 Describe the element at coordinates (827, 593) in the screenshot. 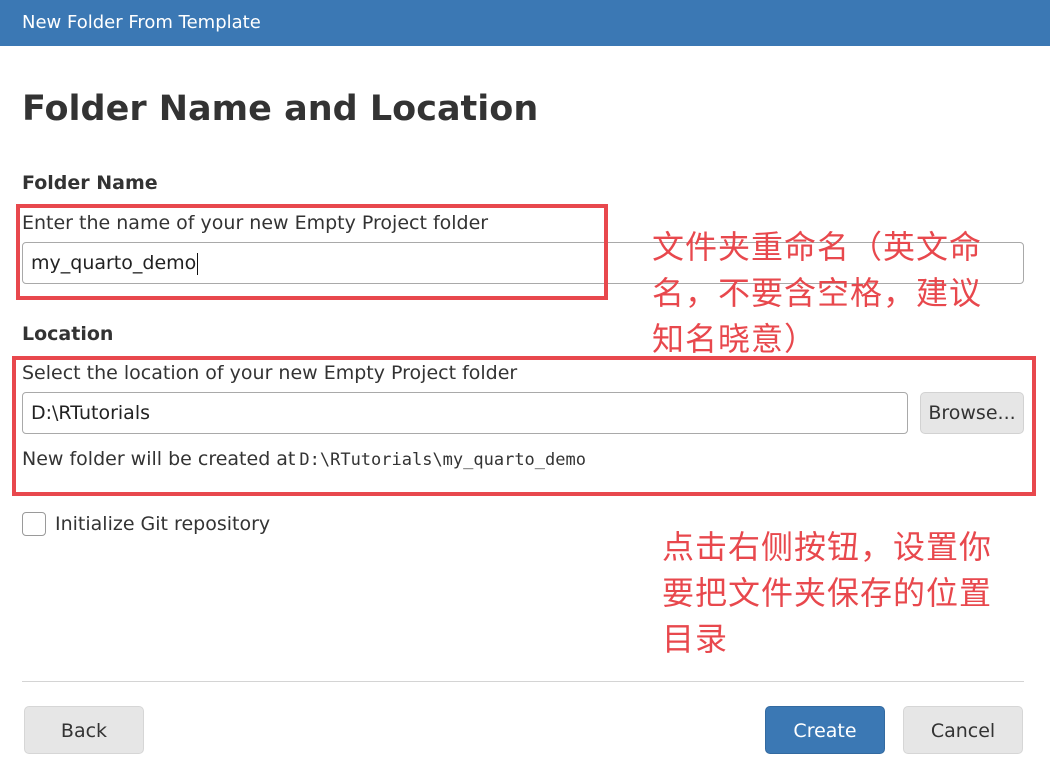

I see `location-annotation: 点击右侧按钮，设置你 要把文件夹保存的位置 目录` at that location.